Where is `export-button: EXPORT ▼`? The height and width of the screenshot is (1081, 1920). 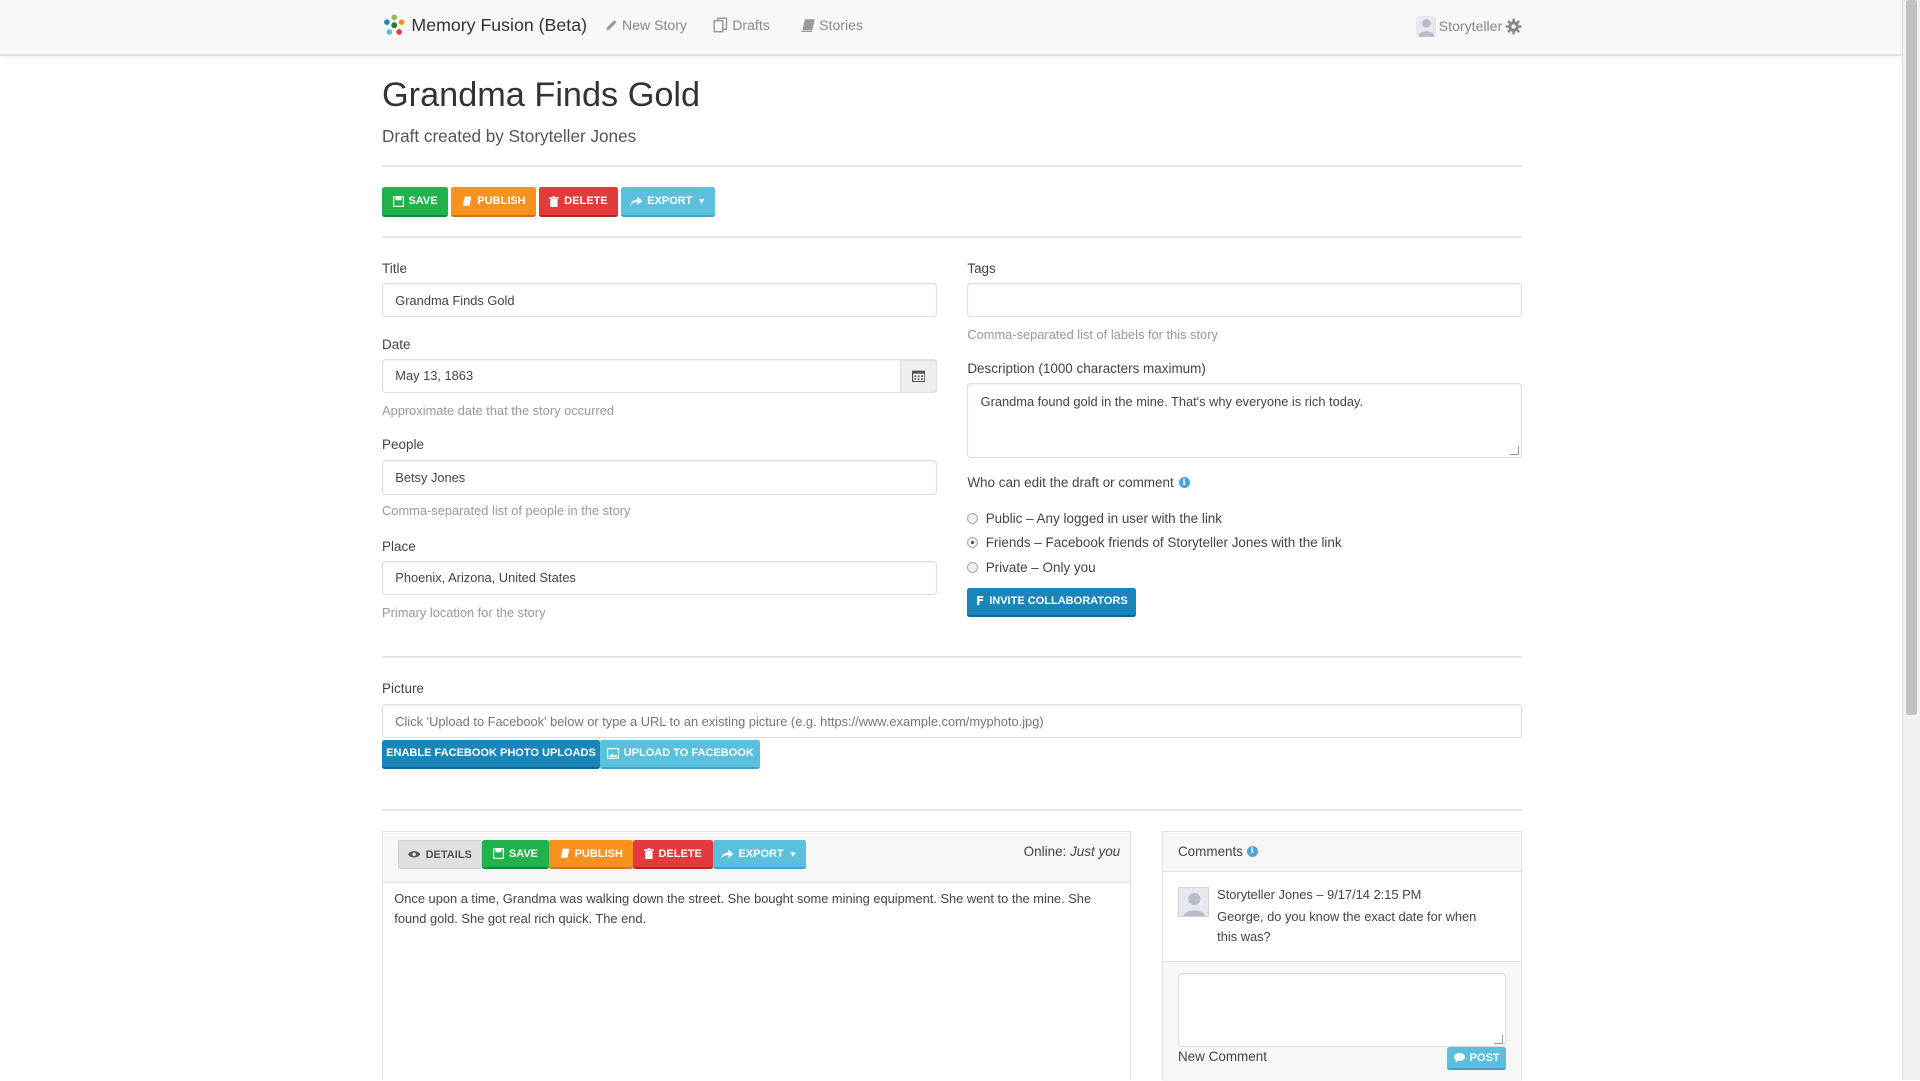 export-button: EXPORT ▼ is located at coordinates (668, 202).